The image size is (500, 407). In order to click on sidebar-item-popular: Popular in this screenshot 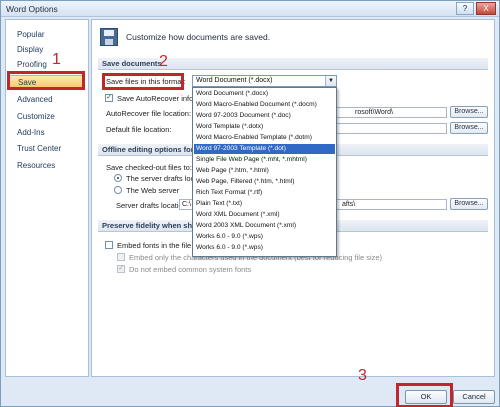, I will do `click(47, 35)`.